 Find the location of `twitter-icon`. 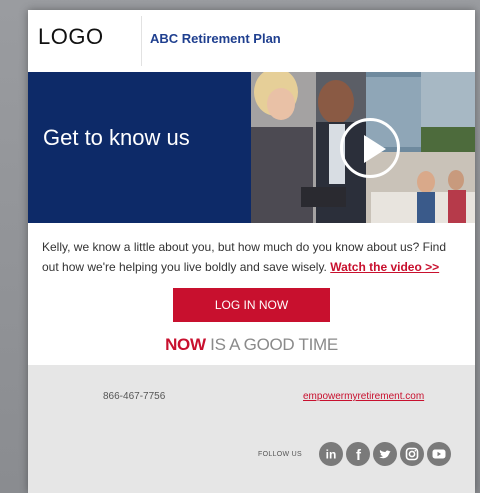

twitter-icon is located at coordinates (385, 454).